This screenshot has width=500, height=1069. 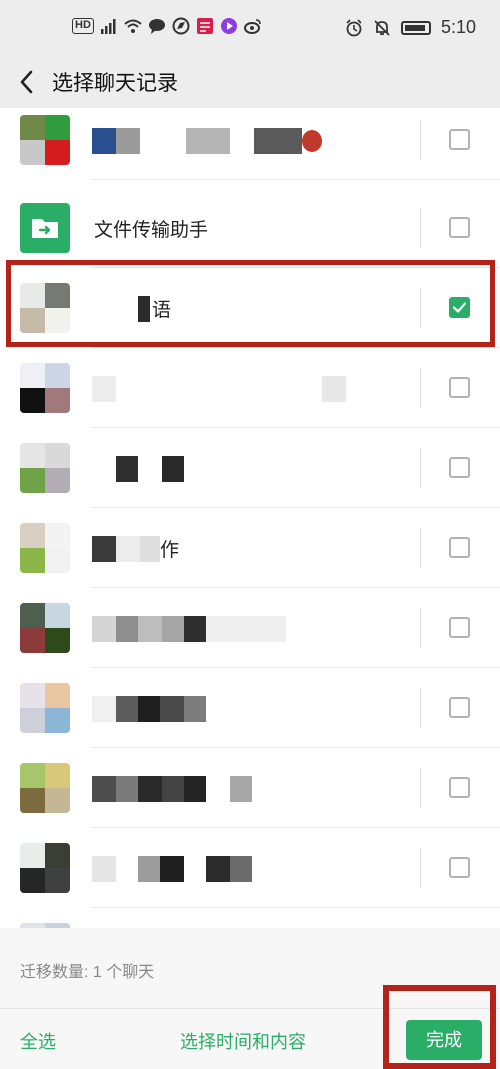 I want to click on chat-row-selected: 语, so click(x=250, y=308).